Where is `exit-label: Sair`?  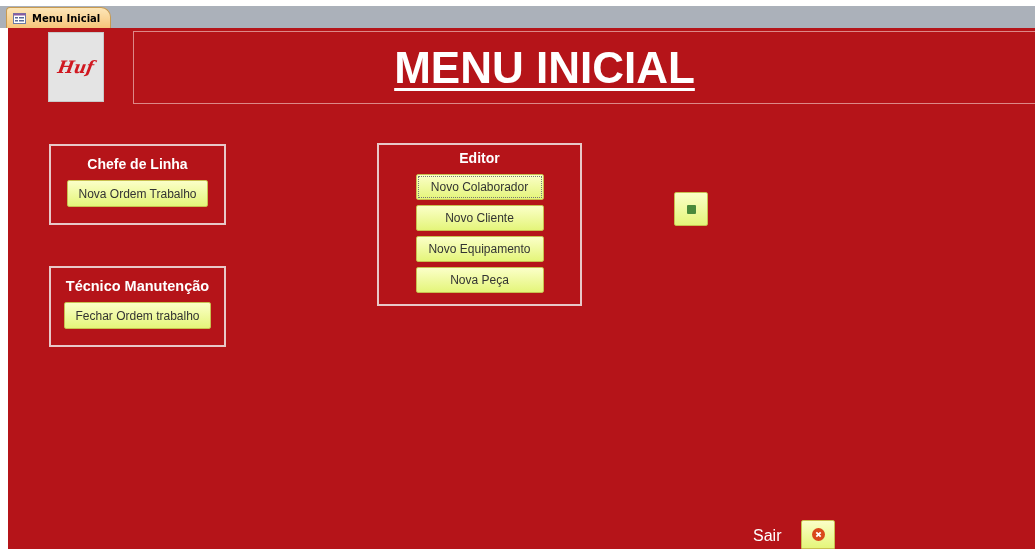
exit-label: Sair is located at coordinates (767, 536).